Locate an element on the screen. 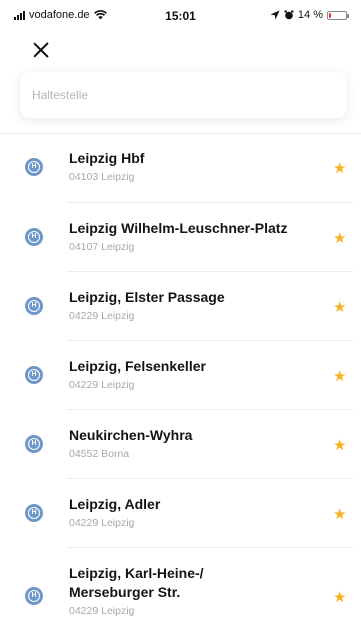 This screenshot has width=361, height=640. stop-name: Leipzig, Adler is located at coordinates (115, 504).